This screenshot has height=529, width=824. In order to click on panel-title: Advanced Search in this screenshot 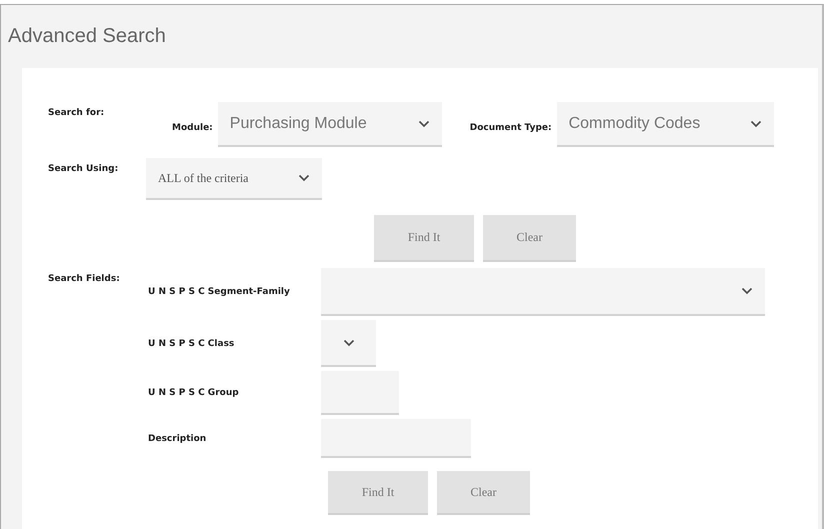, I will do `click(87, 36)`.